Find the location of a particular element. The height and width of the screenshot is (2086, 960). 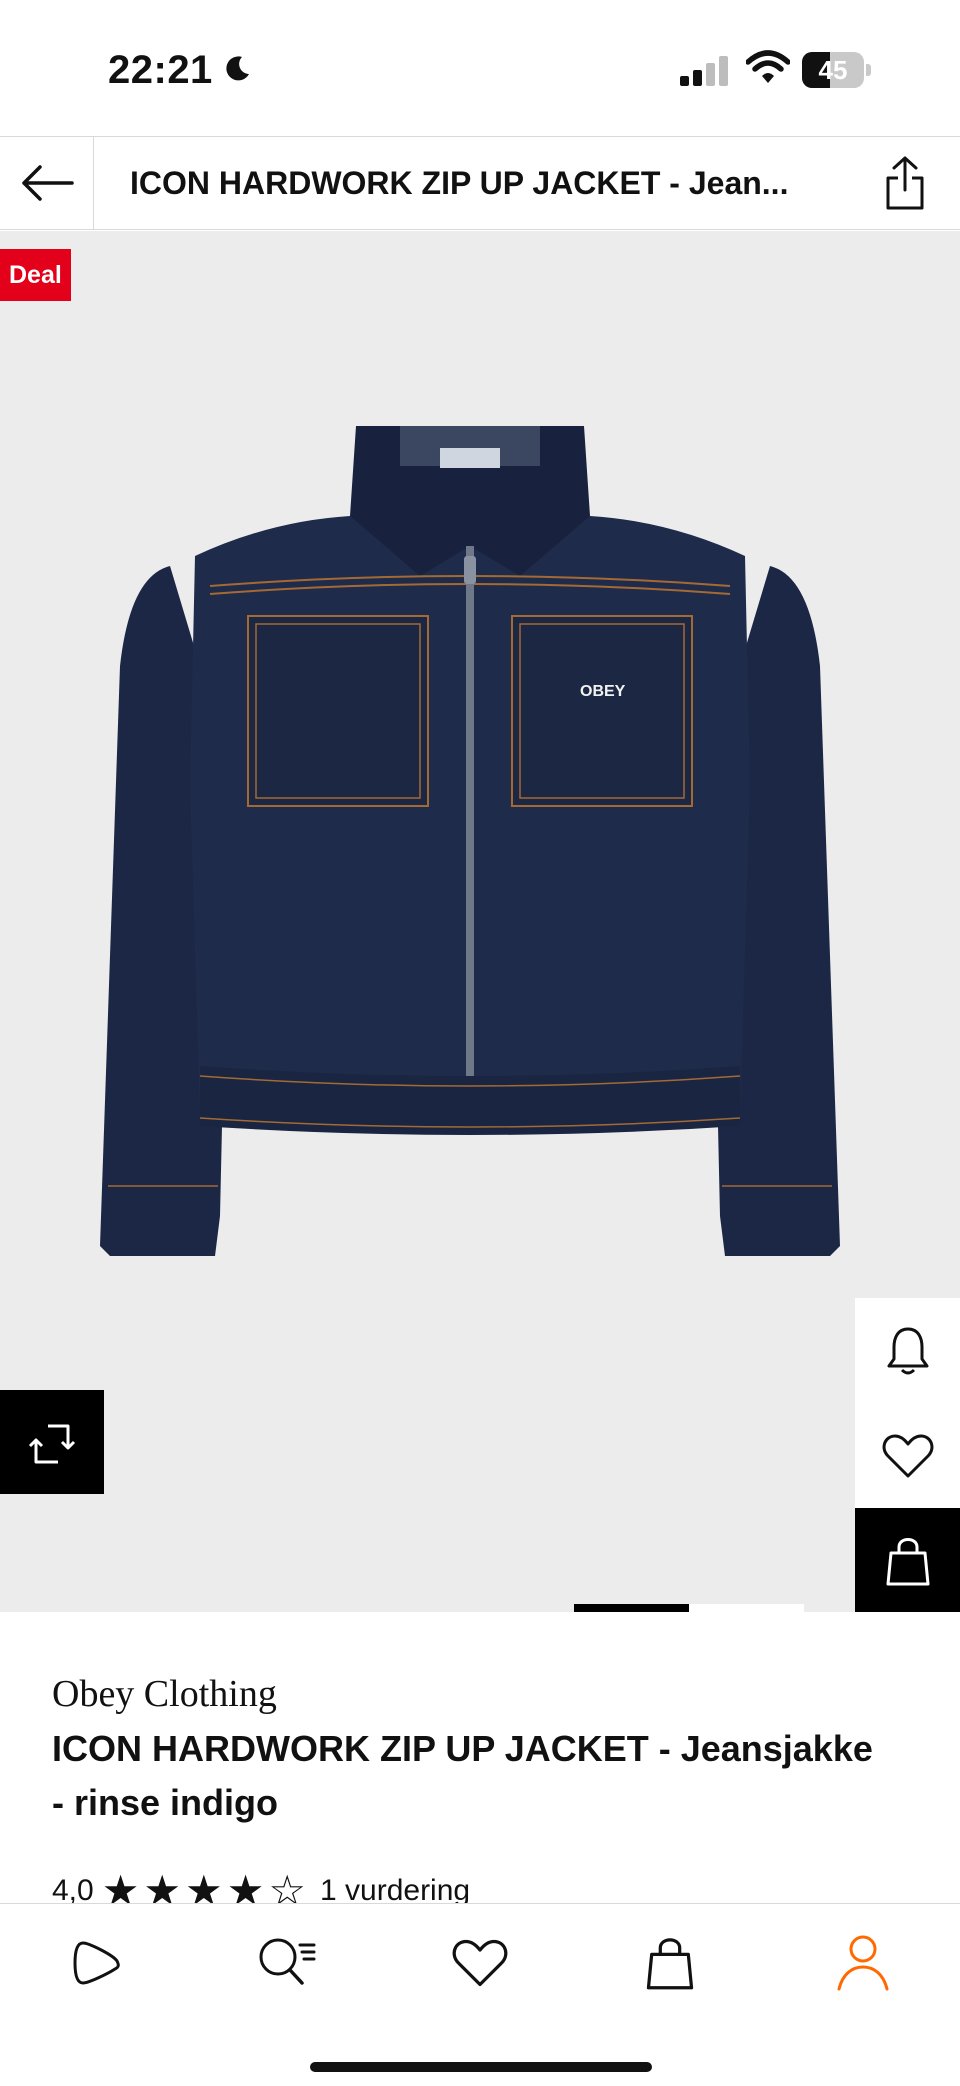

tab-bar is located at coordinates (480, 1994).